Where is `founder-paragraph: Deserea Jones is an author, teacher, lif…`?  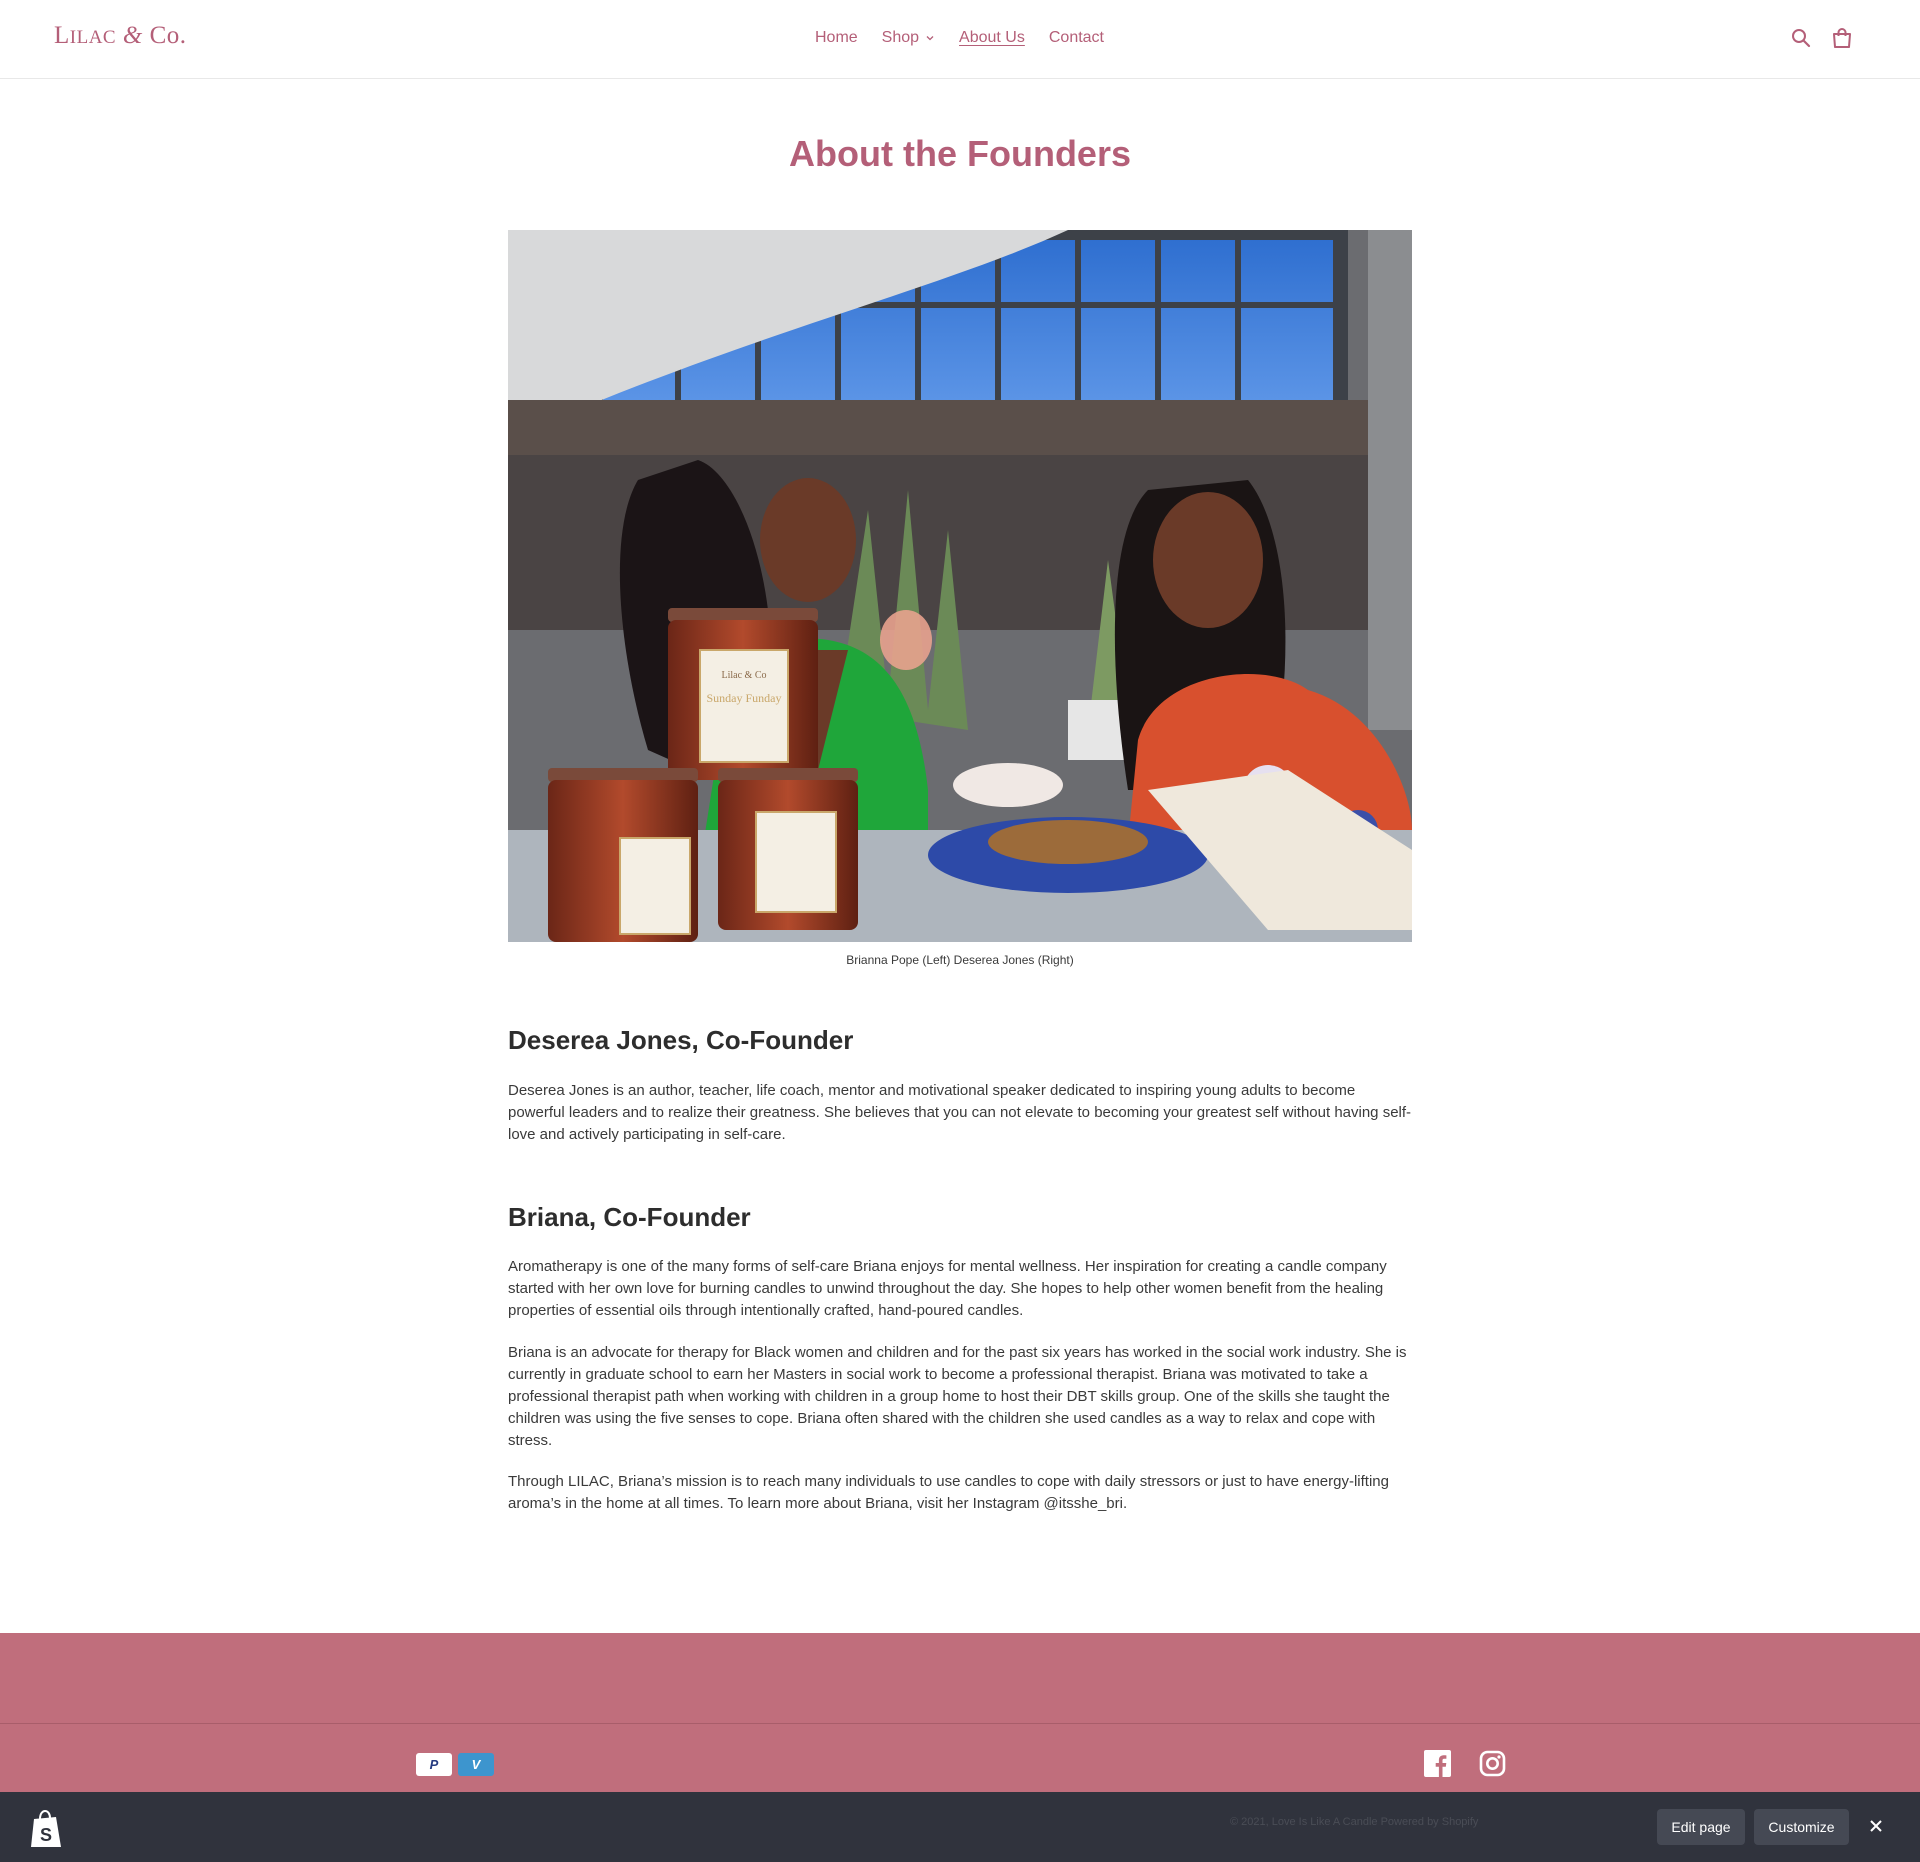 founder-paragraph: Deserea Jones is an author, teacher, lif… is located at coordinates (960, 1112).